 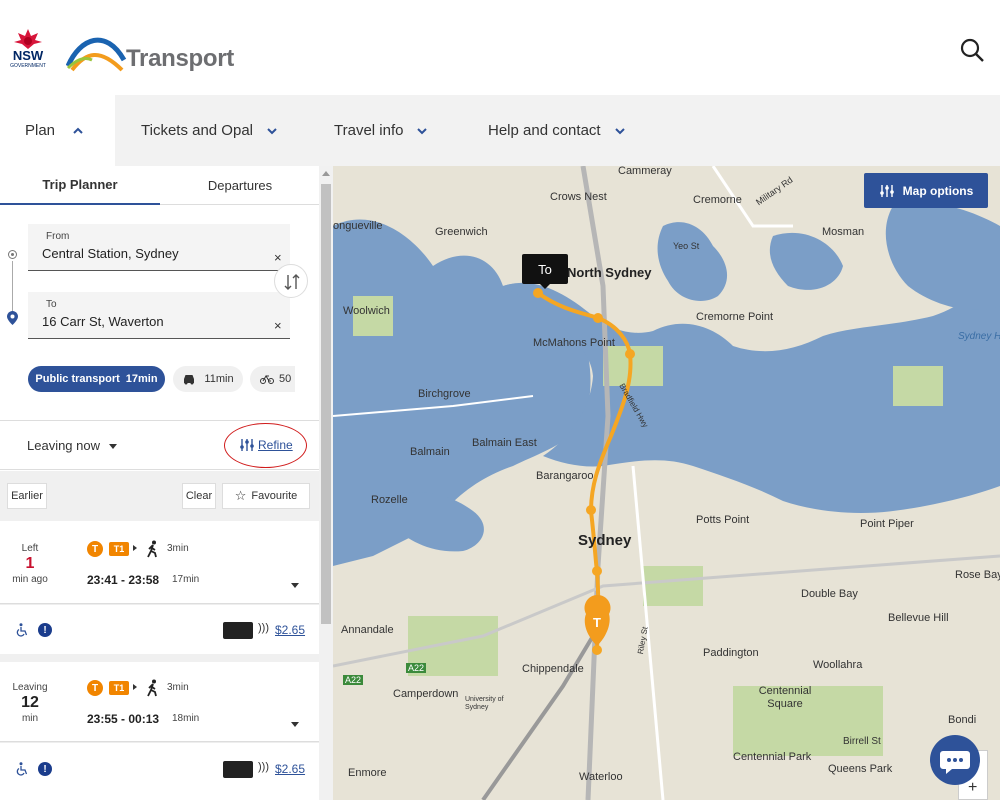 What do you see at coordinates (96, 54) in the screenshot?
I see `transport-arc-icon` at bounding box center [96, 54].